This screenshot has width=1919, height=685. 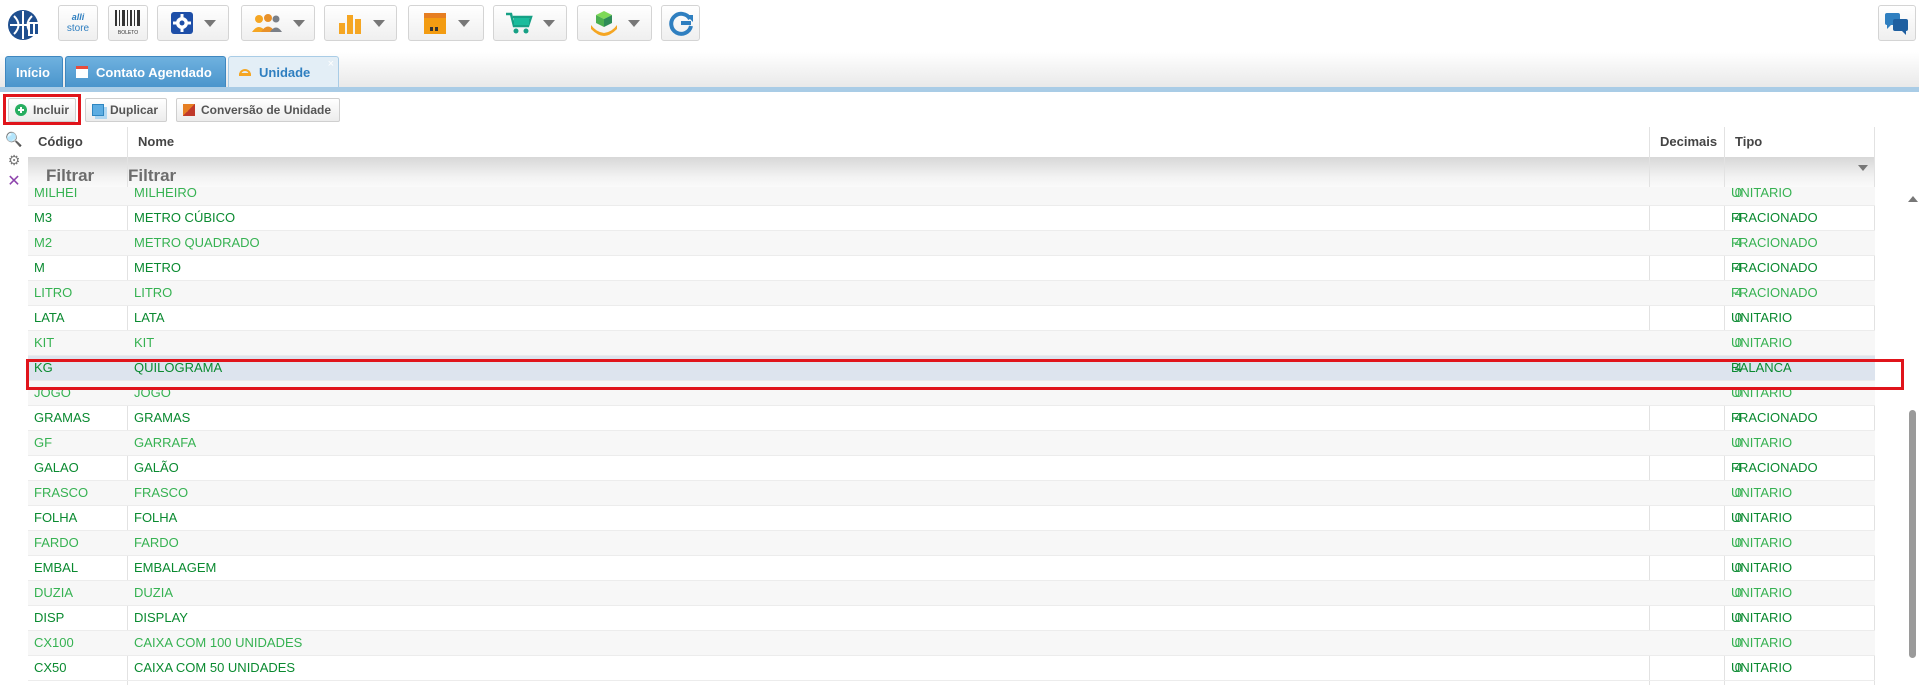 What do you see at coordinates (258, 110) in the screenshot?
I see `conversao-unidade-button: Conversão de Unidade` at bounding box center [258, 110].